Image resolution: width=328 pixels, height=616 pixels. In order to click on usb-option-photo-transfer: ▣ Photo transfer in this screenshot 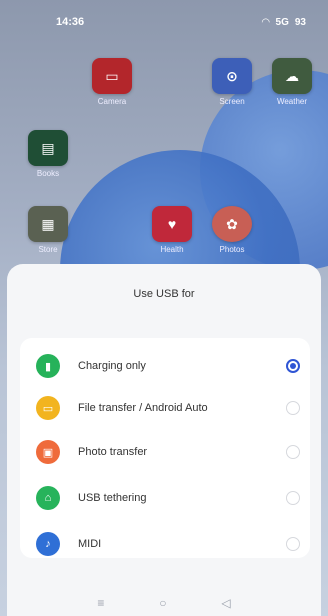, I will do `click(165, 452)`.